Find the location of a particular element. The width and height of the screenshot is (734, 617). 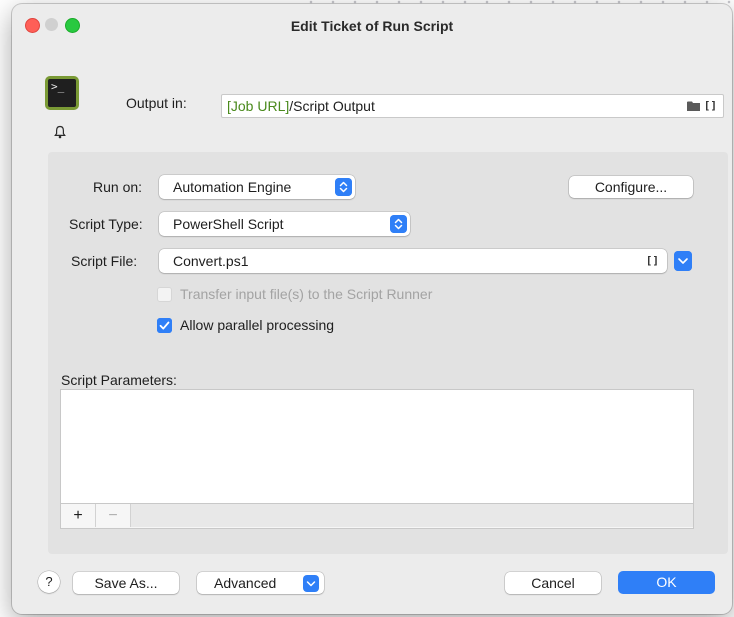

help-icon: ? is located at coordinates (49, 582).